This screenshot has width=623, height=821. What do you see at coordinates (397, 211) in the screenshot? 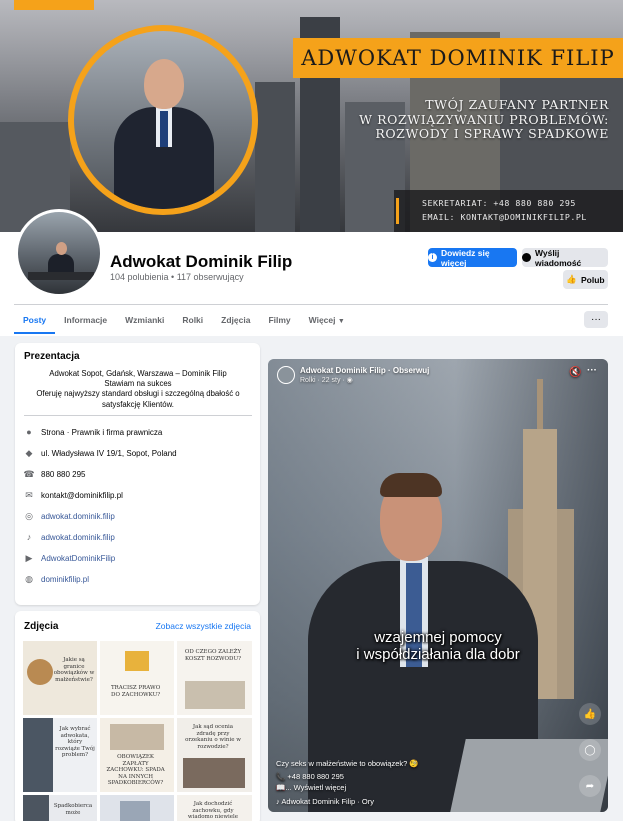
I see `contact-accent-bar` at bounding box center [397, 211].